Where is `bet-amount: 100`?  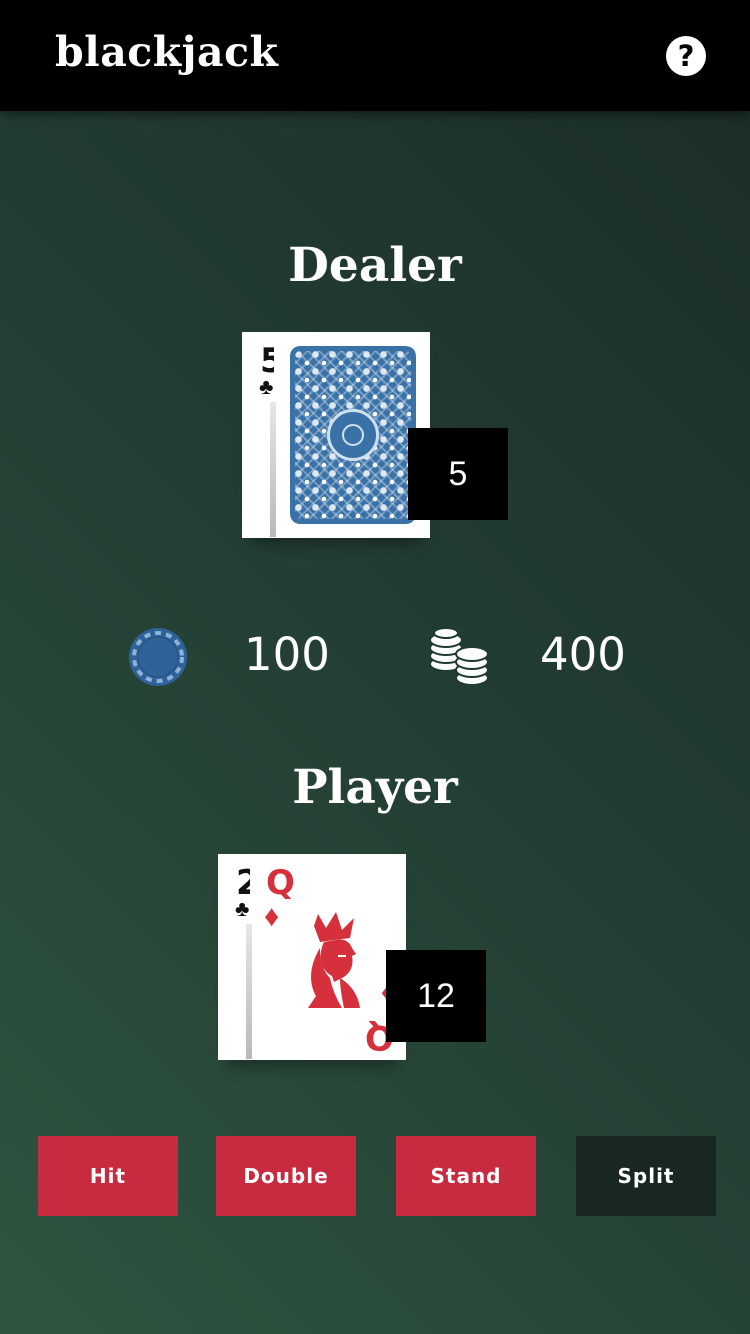
bet-amount: 100 is located at coordinates (287, 654).